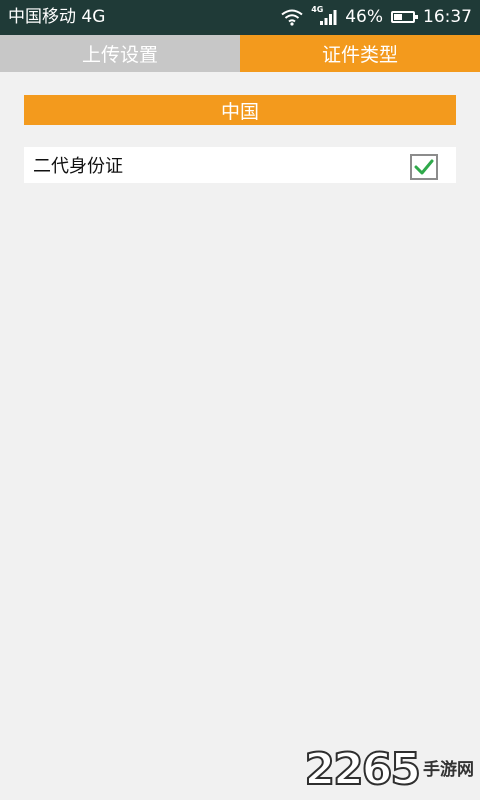 The image size is (480, 800). What do you see at coordinates (363, 769) in the screenshot?
I see `watermark-number: 2265` at bounding box center [363, 769].